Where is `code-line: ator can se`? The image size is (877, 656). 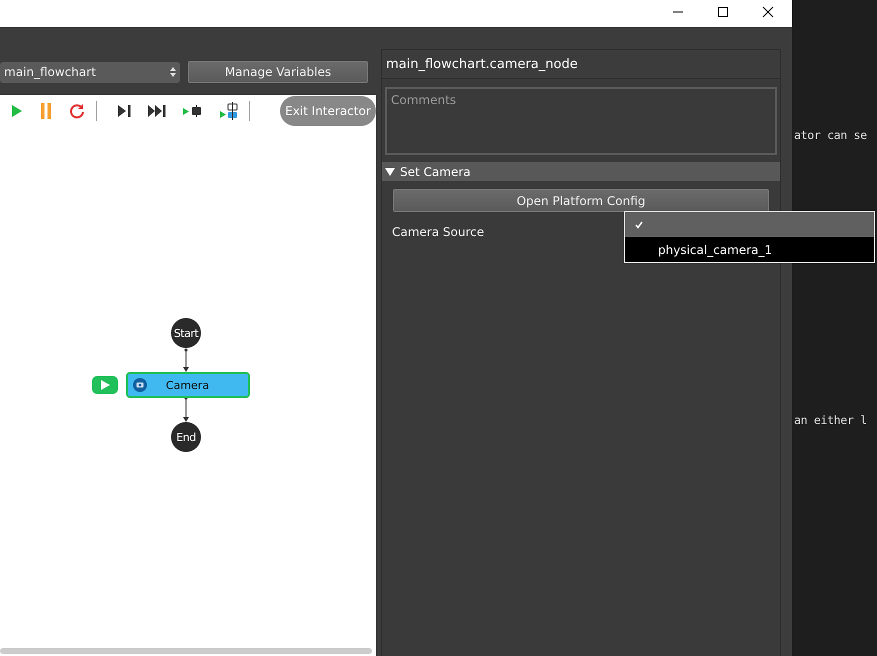 code-line: ator can se is located at coordinates (830, 135).